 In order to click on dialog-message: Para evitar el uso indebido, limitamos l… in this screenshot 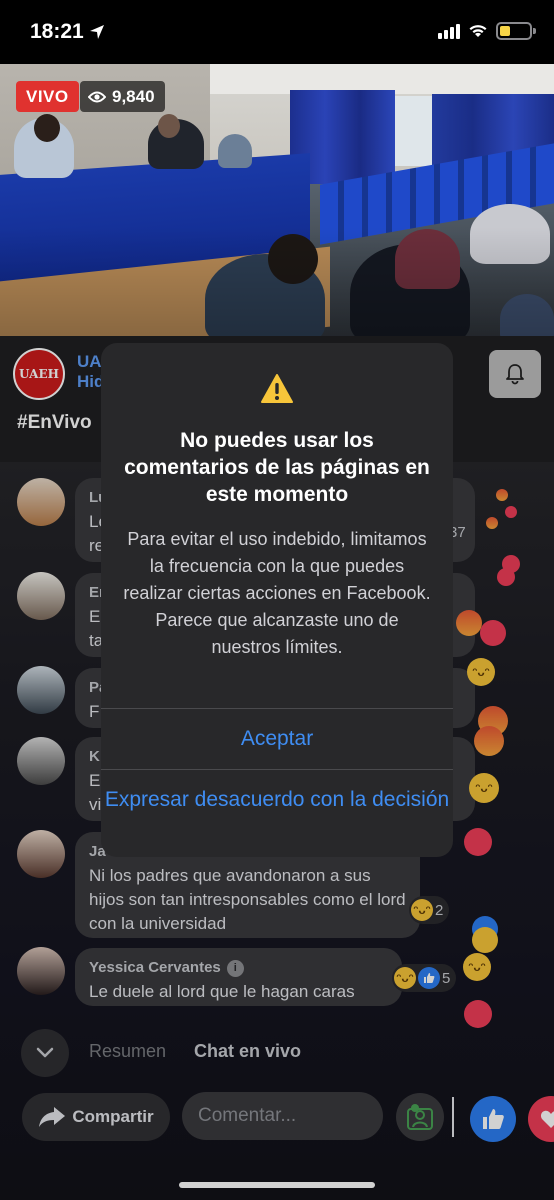, I will do `click(277, 593)`.